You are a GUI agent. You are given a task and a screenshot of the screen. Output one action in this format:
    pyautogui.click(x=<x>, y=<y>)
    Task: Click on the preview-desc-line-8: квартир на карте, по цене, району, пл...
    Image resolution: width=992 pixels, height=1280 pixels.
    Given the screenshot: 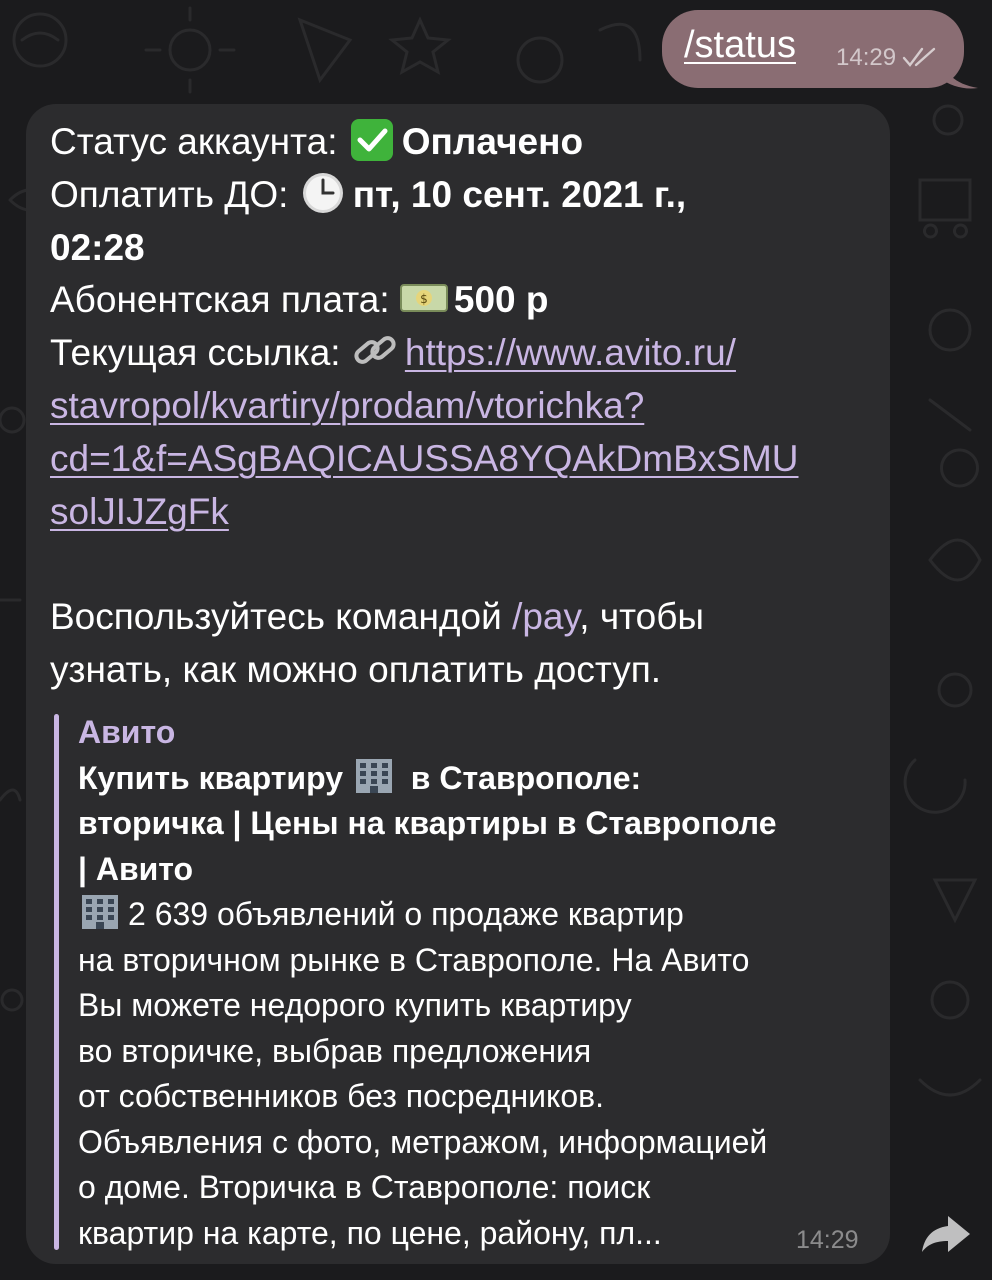 What is the action you would take?
    pyautogui.click(x=370, y=1232)
    